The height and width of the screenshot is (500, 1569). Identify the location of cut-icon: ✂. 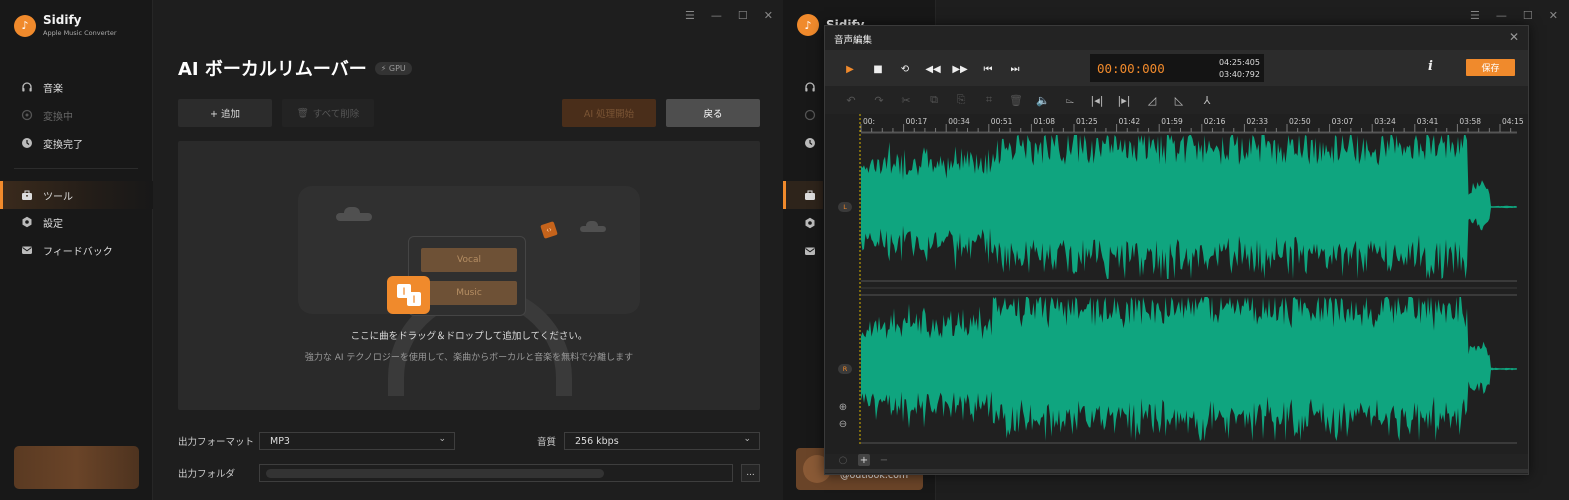
(906, 100).